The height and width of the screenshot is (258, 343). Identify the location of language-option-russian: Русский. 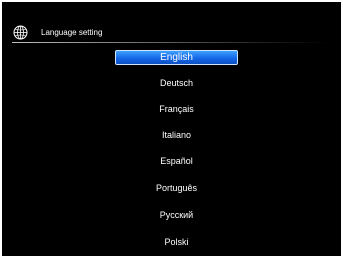
(176, 215).